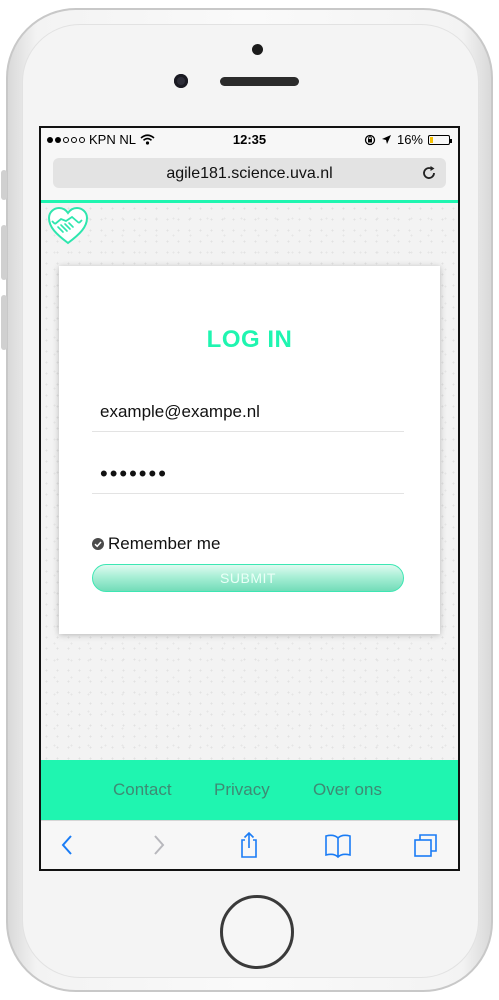 This screenshot has height=1000, width=499. What do you see at coordinates (347, 790) in the screenshot?
I see `footer-link-over-ons: Over ons` at bounding box center [347, 790].